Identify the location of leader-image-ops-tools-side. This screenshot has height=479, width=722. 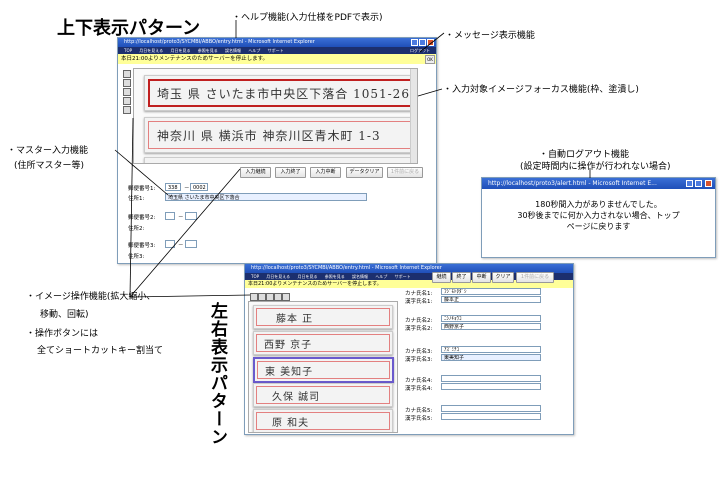
(190, 296).